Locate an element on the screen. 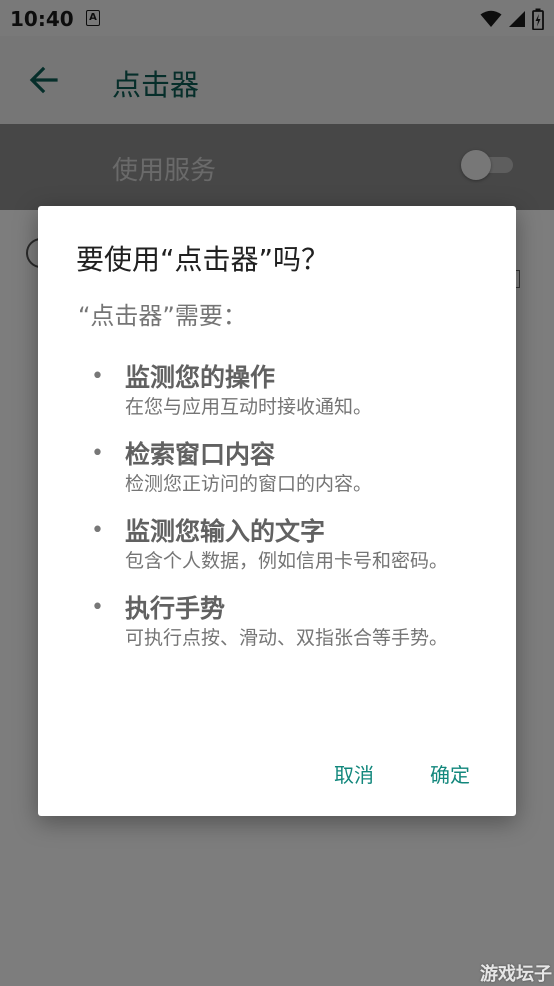  permission-description: 可执行点按、滑动、双指张合等手势。 is located at coordinates (287, 638).